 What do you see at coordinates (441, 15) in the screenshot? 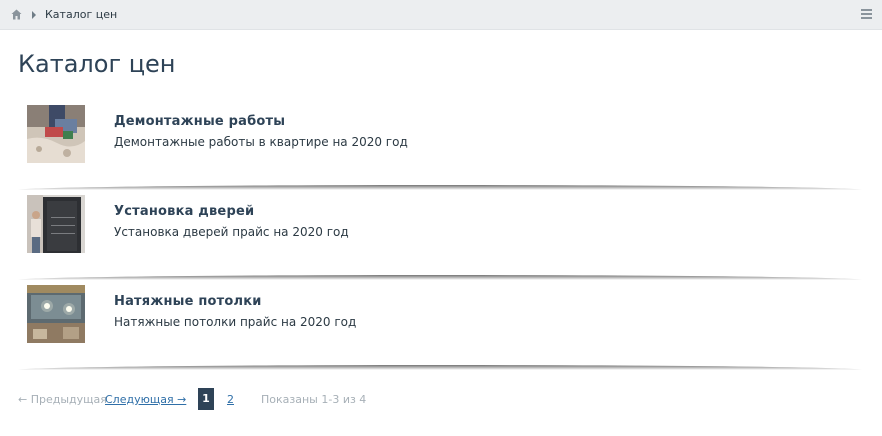
I see `breadcrumb-bar: Каталог цен` at bounding box center [441, 15].